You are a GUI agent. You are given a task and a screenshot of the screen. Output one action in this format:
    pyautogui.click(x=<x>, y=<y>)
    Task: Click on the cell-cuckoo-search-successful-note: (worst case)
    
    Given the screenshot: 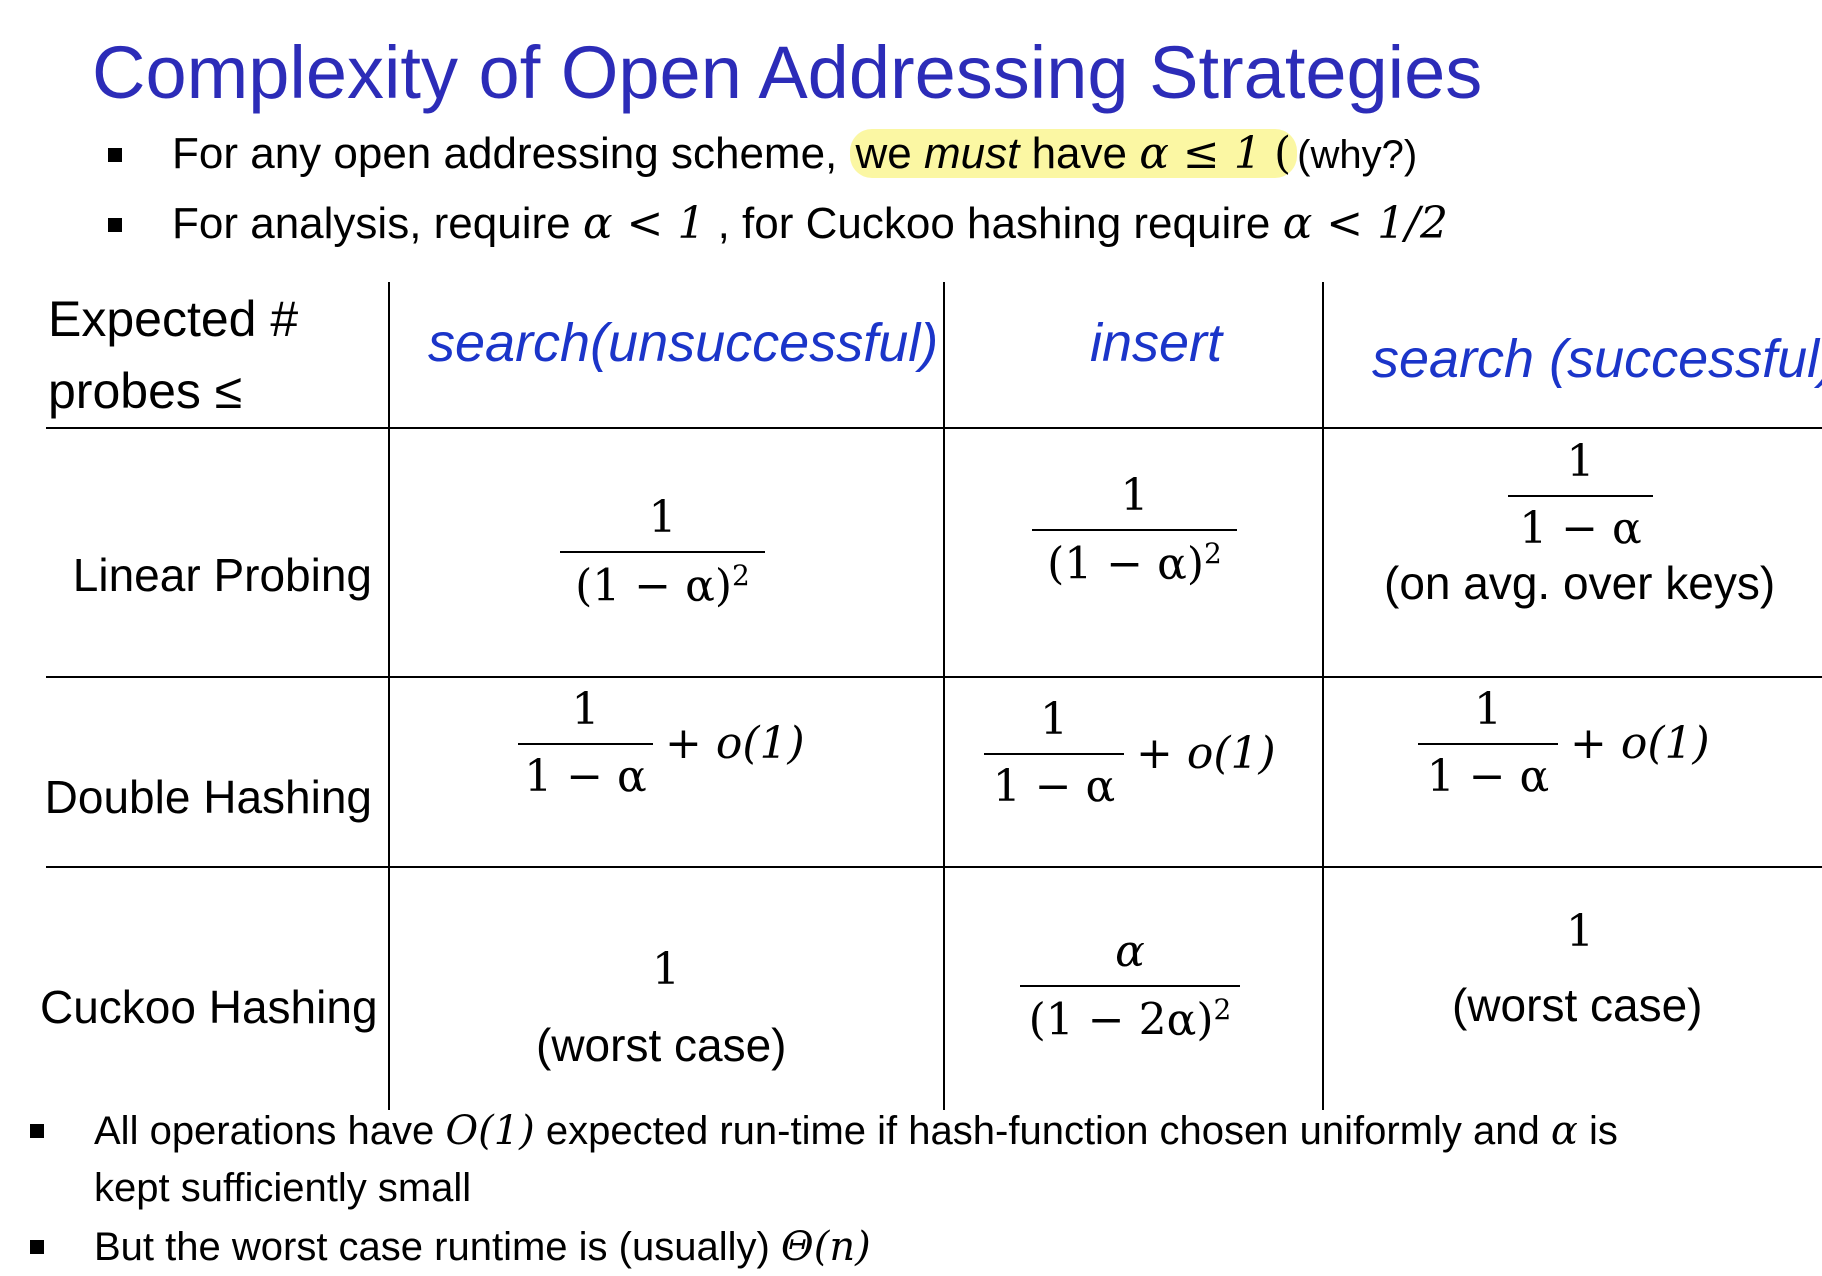 What is the action you would take?
    pyautogui.click(x=1577, y=1005)
    